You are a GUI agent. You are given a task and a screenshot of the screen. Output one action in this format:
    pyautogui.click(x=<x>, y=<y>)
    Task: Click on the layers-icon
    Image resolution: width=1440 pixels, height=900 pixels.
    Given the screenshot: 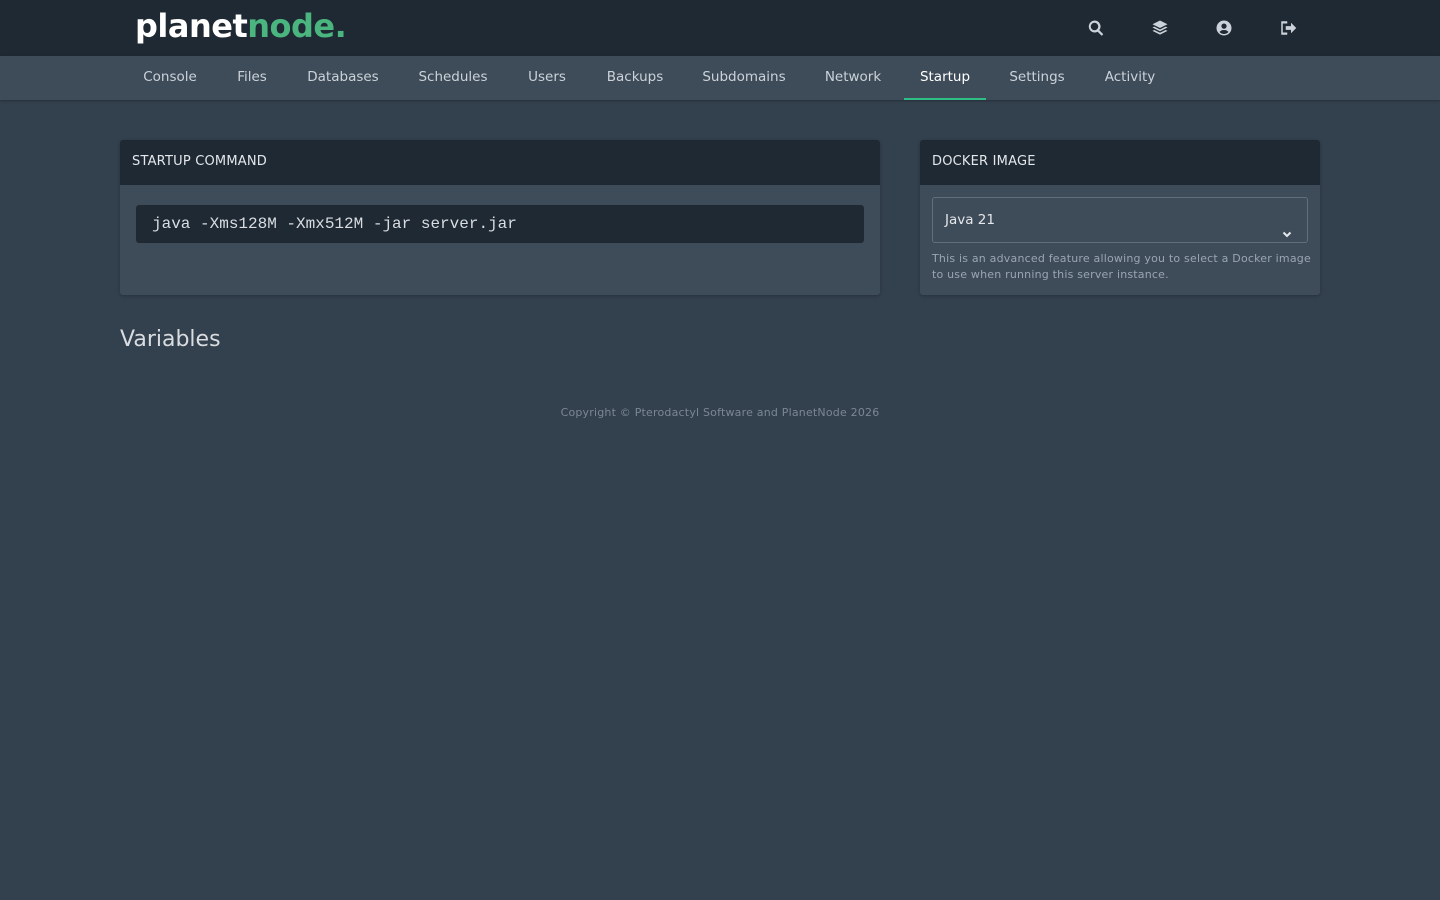 What is the action you would take?
    pyautogui.click(x=1160, y=28)
    